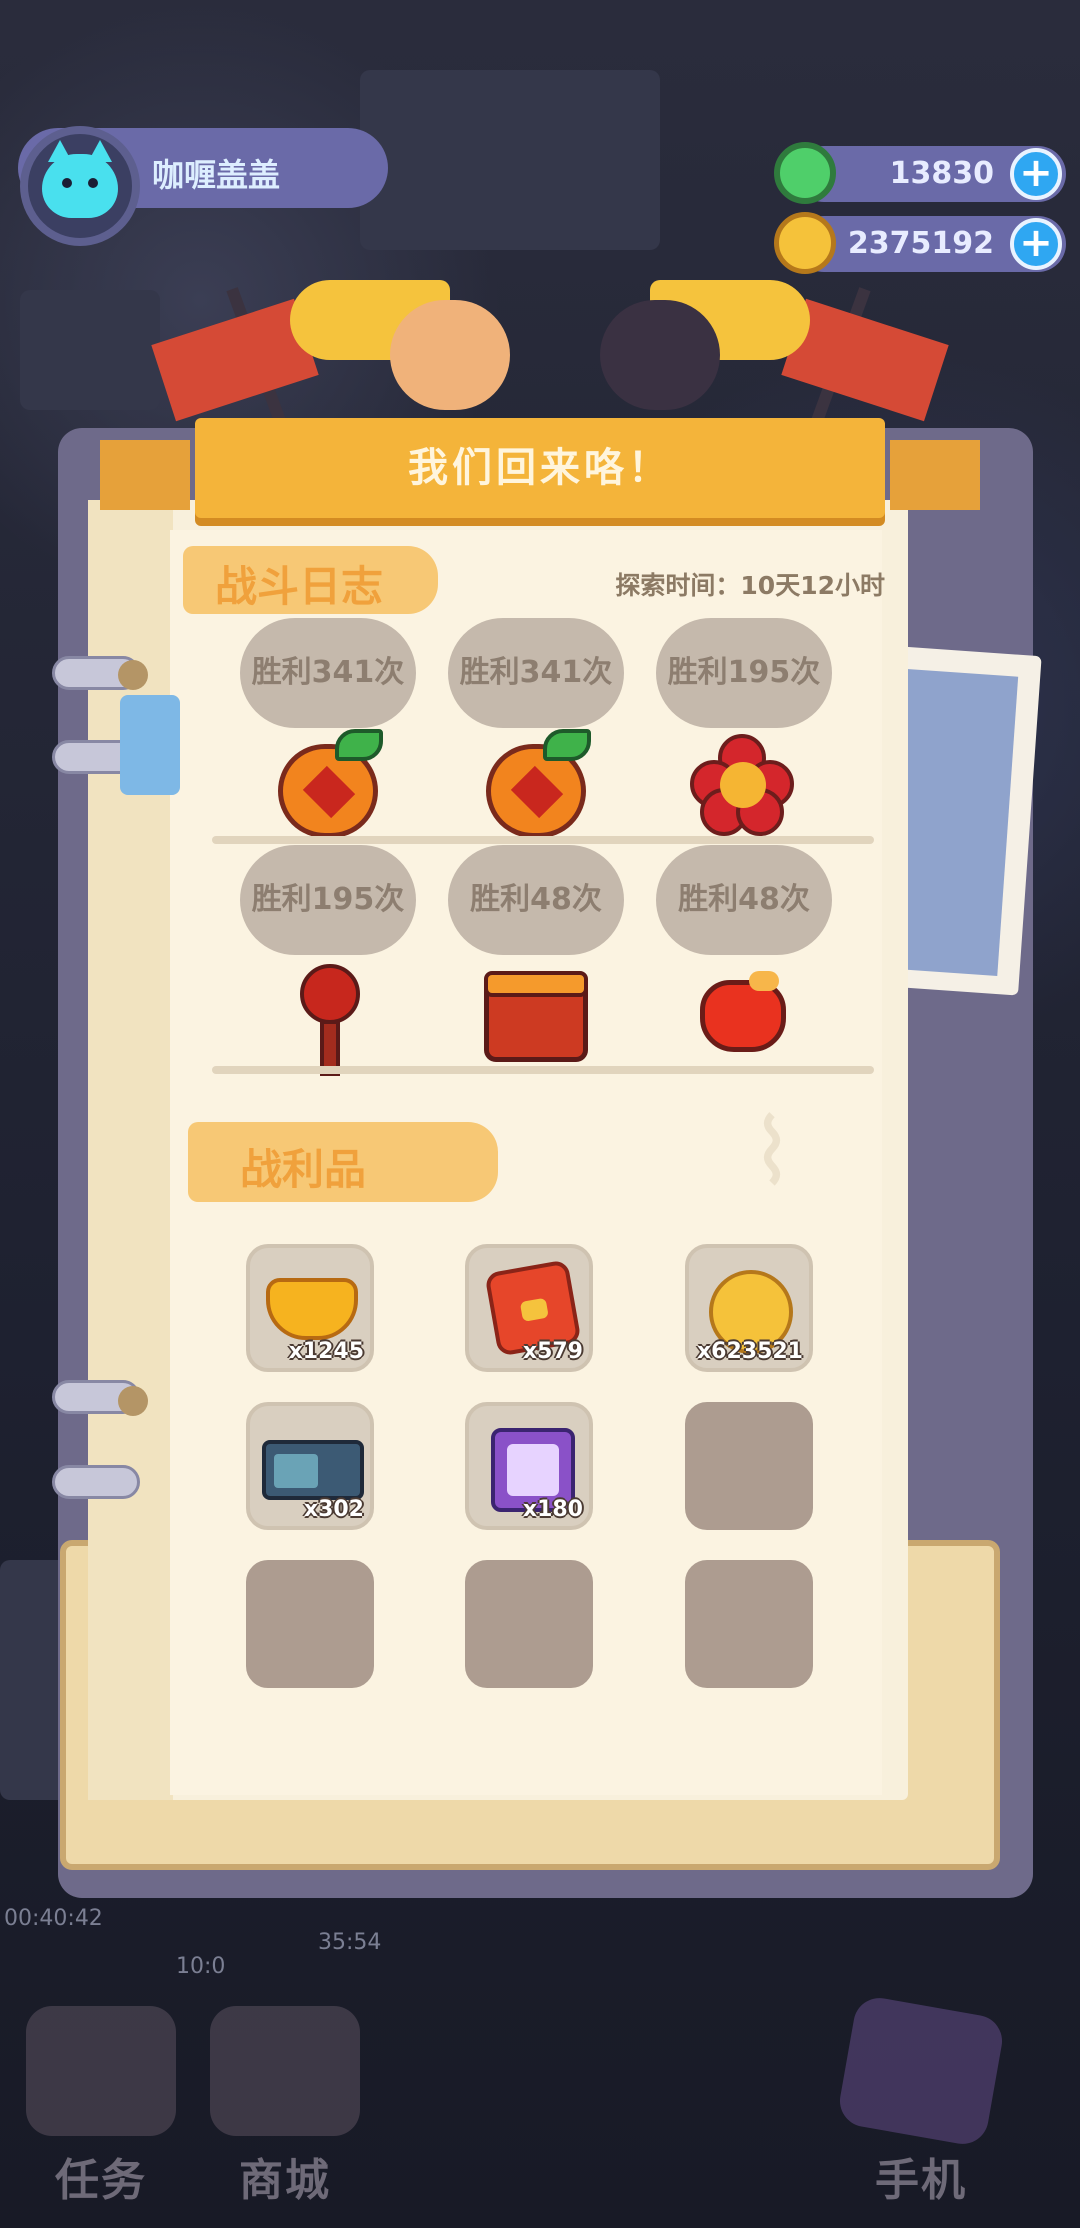  Describe the element at coordinates (201, 1966) in the screenshot. I see `timer-label: 10:0` at that location.